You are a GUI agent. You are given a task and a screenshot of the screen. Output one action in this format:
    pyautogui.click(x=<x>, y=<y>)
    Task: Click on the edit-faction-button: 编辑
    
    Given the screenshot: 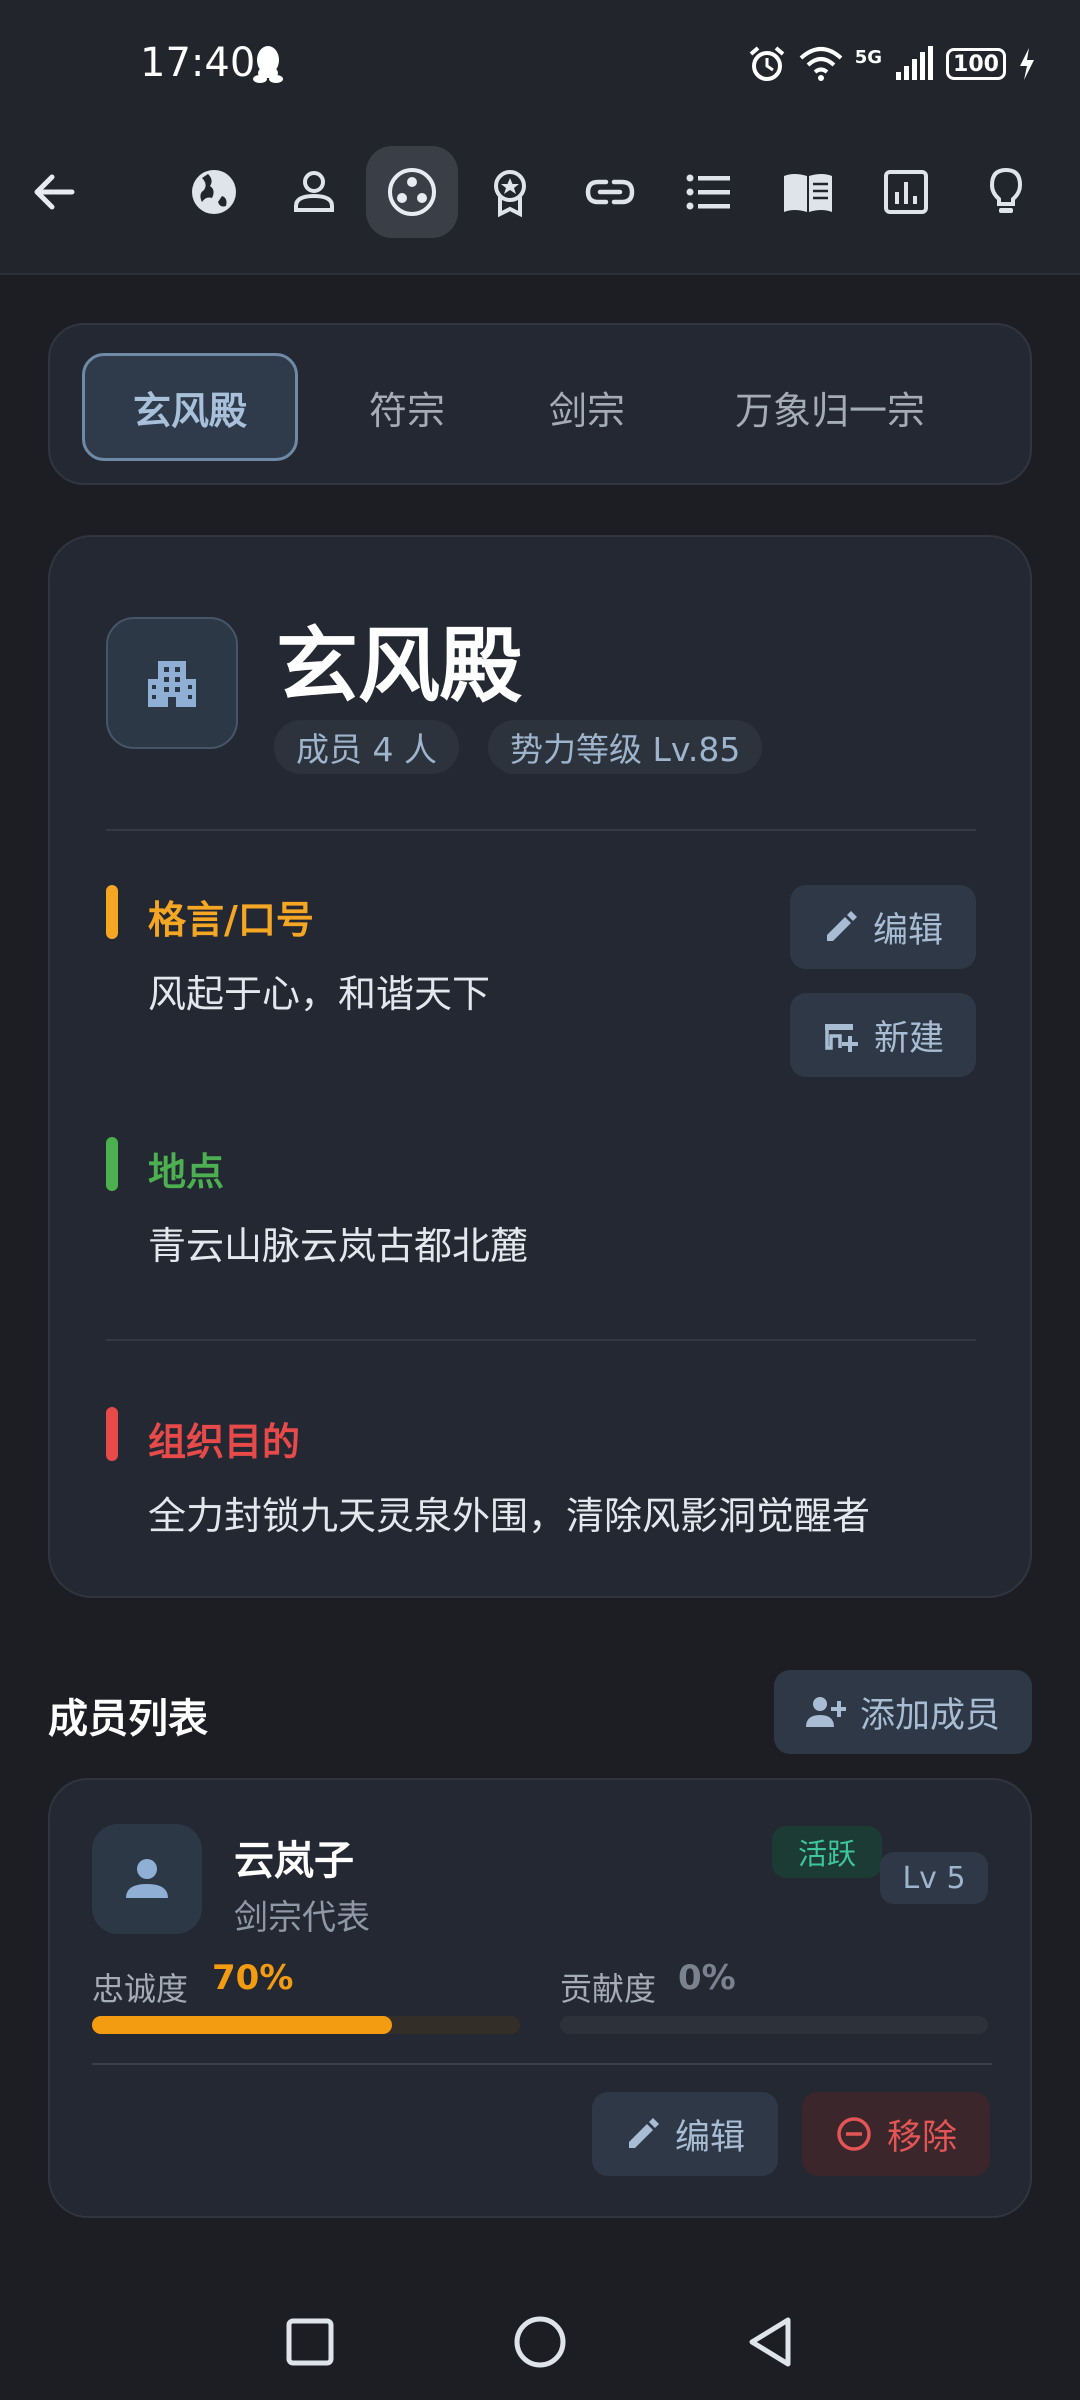 What is the action you would take?
    pyautogui.click(x=883, y=927)
    